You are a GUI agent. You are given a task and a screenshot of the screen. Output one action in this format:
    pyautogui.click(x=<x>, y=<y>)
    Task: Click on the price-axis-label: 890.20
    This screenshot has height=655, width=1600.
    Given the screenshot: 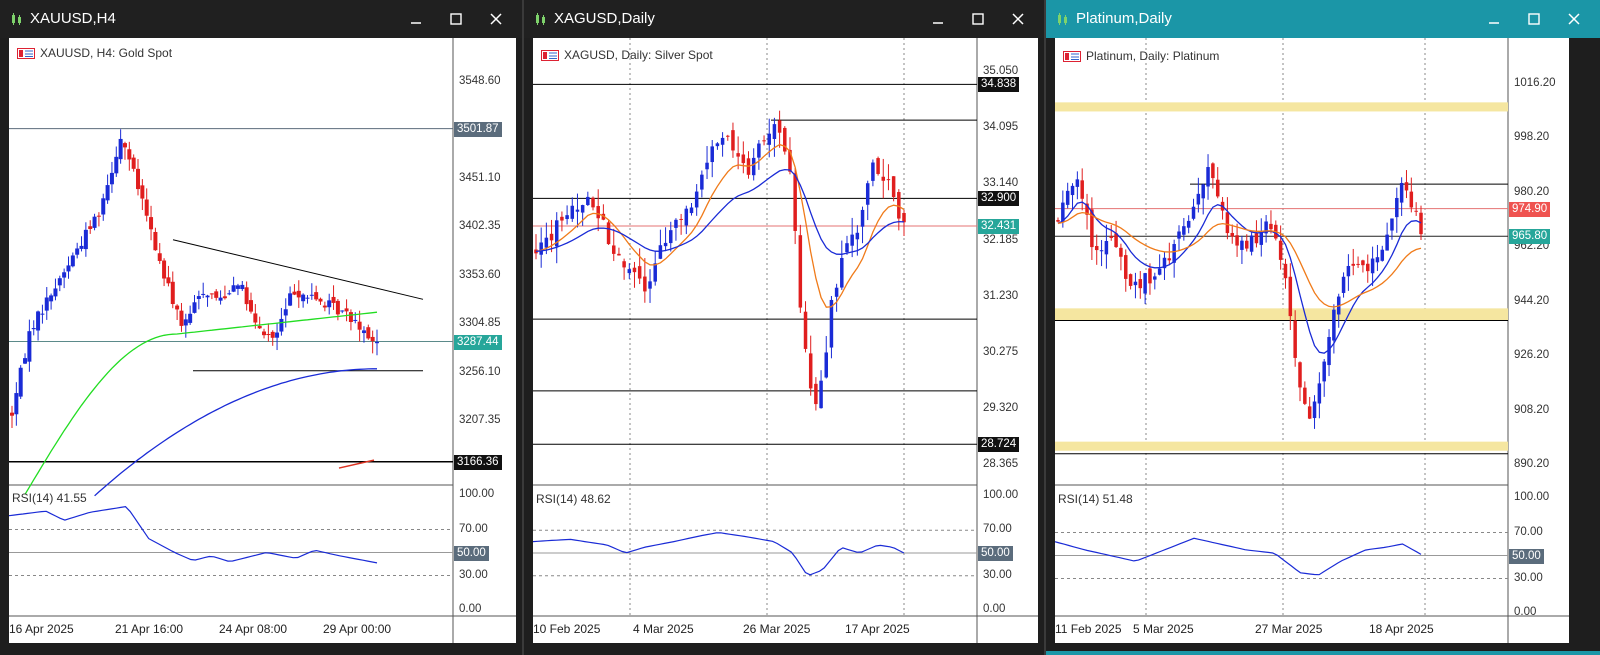 What is the action you would take?
    pyautogui.click(x=1532, y=464)
    